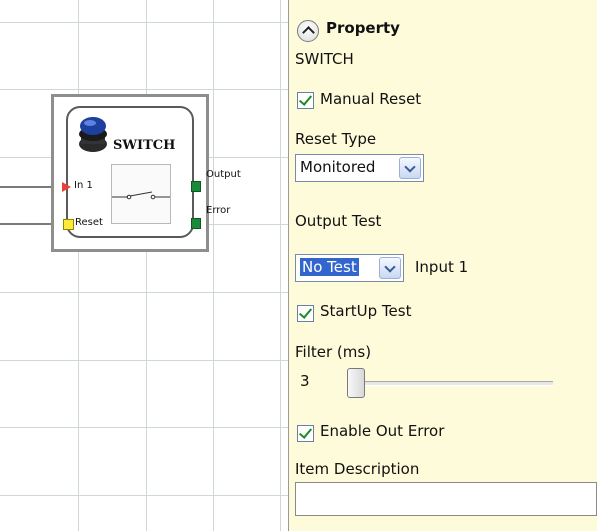 This screenshot has height=531, width=597. Describe the element at coordinates (363, 28) in the screenshot. I see `panel-title: Property` at that location.